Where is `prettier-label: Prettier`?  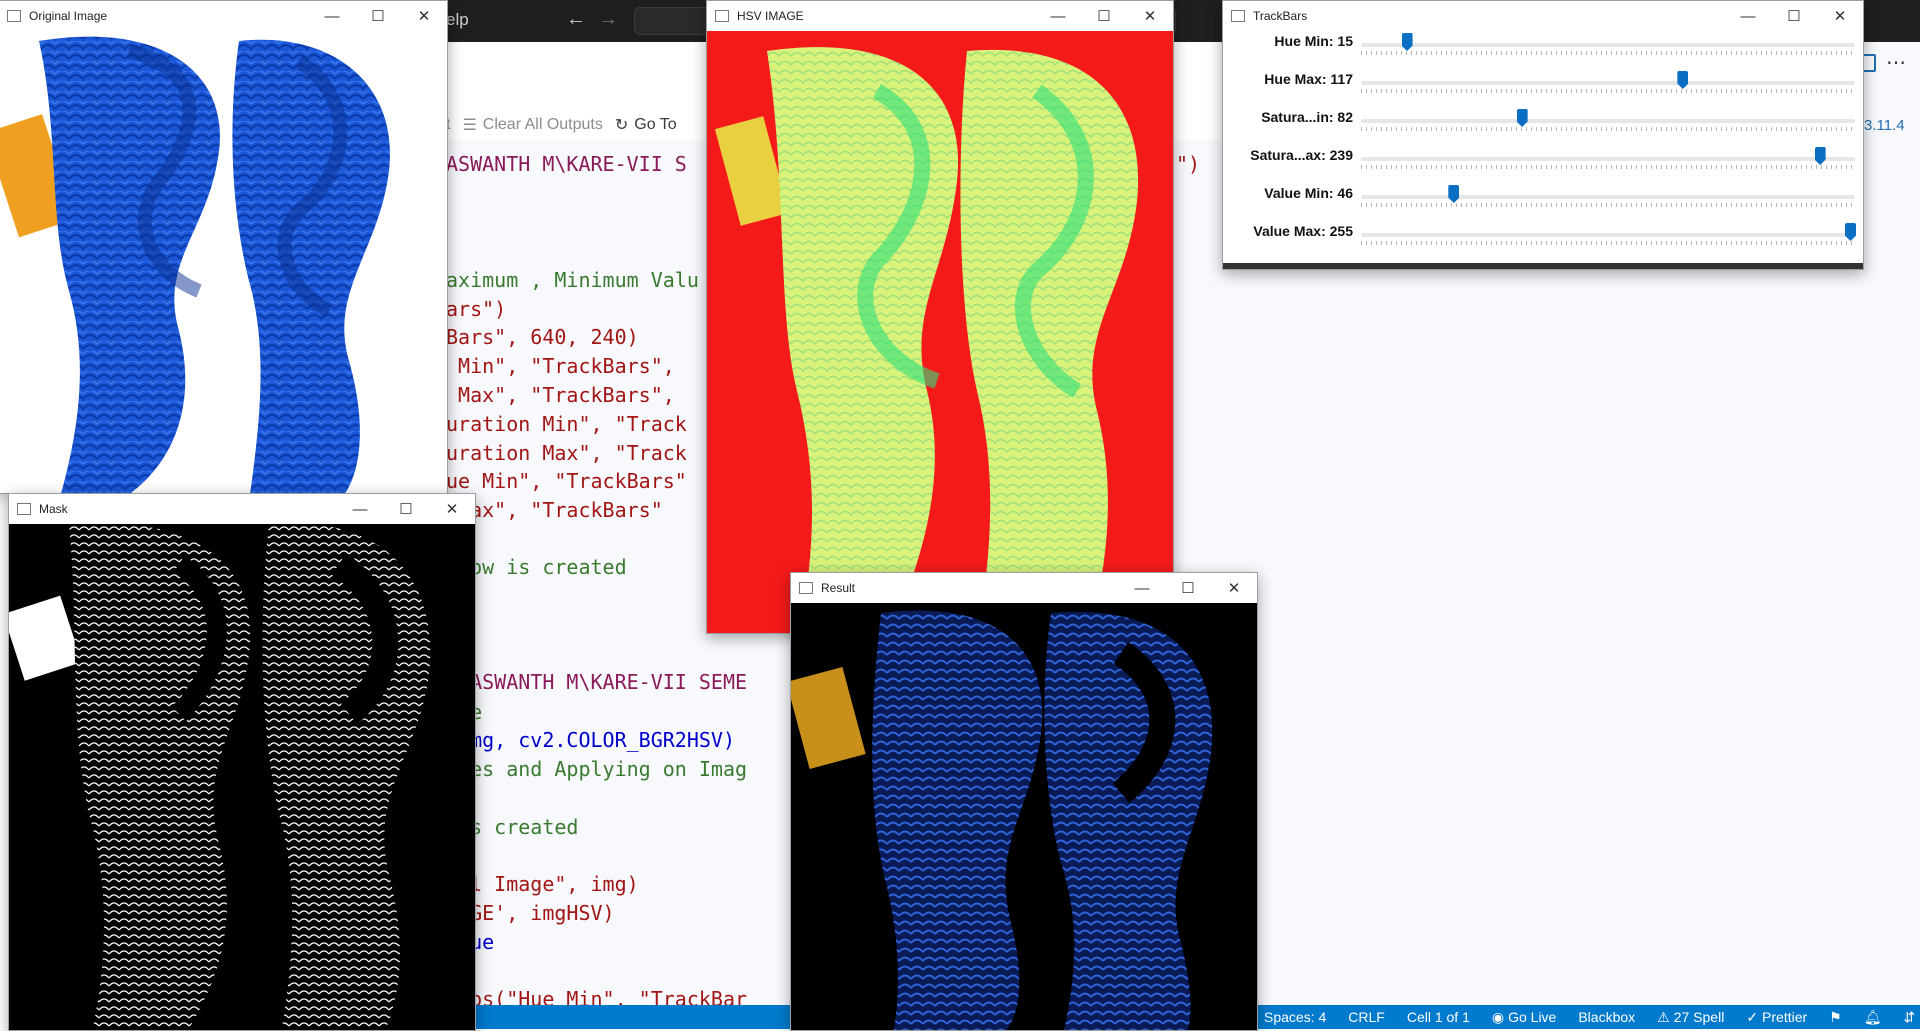 prettier-label: Prettier is located at coordinates (1785, 1017).